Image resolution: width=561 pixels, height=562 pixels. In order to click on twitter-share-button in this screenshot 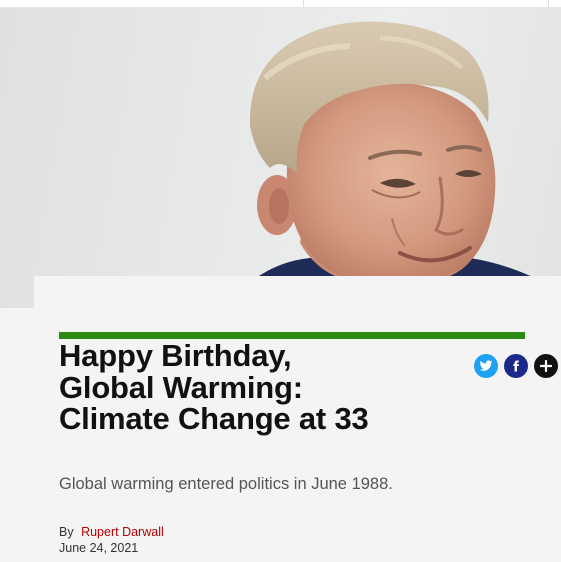, I will do `click(486, 366)`.